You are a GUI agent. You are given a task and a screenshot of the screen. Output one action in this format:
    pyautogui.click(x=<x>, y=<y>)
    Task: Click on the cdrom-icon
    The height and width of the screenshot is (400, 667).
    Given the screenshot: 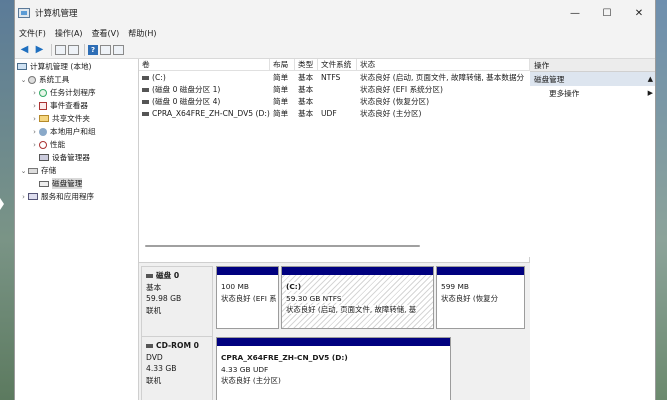 What is the action you would take?
    pyautogui.click(x=149, y=346)
    